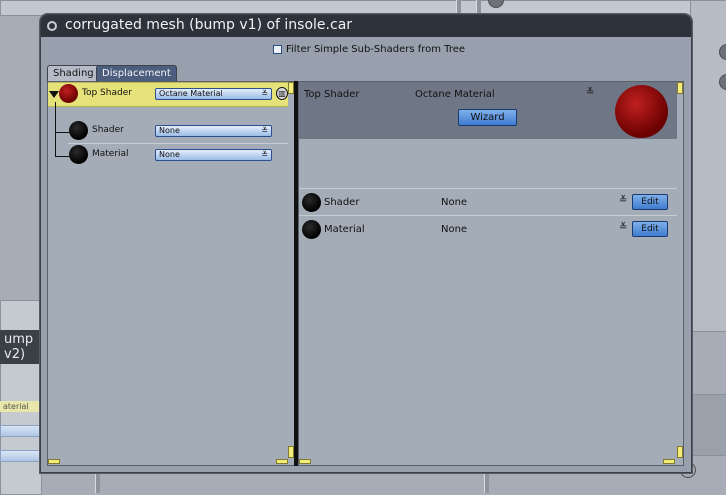  I want to click on tree-row-top-shader: Top Shader Octane Material ≚ ▥, so click(168, 94).